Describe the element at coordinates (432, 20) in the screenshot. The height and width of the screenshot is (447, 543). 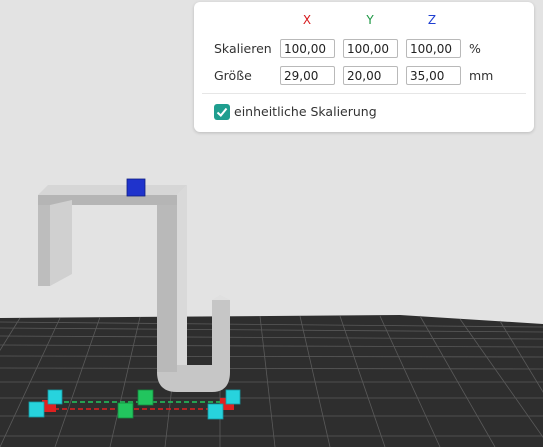
I see `axis-z-header: Z` at that location.